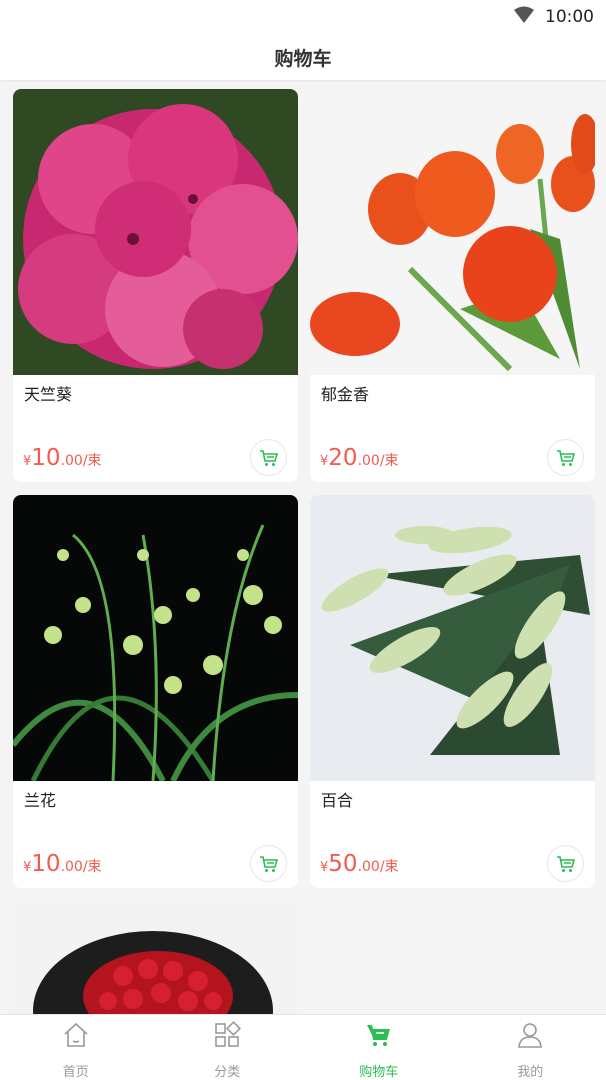  I want to click on tab-cart: 购物车, so click(379, 1047).